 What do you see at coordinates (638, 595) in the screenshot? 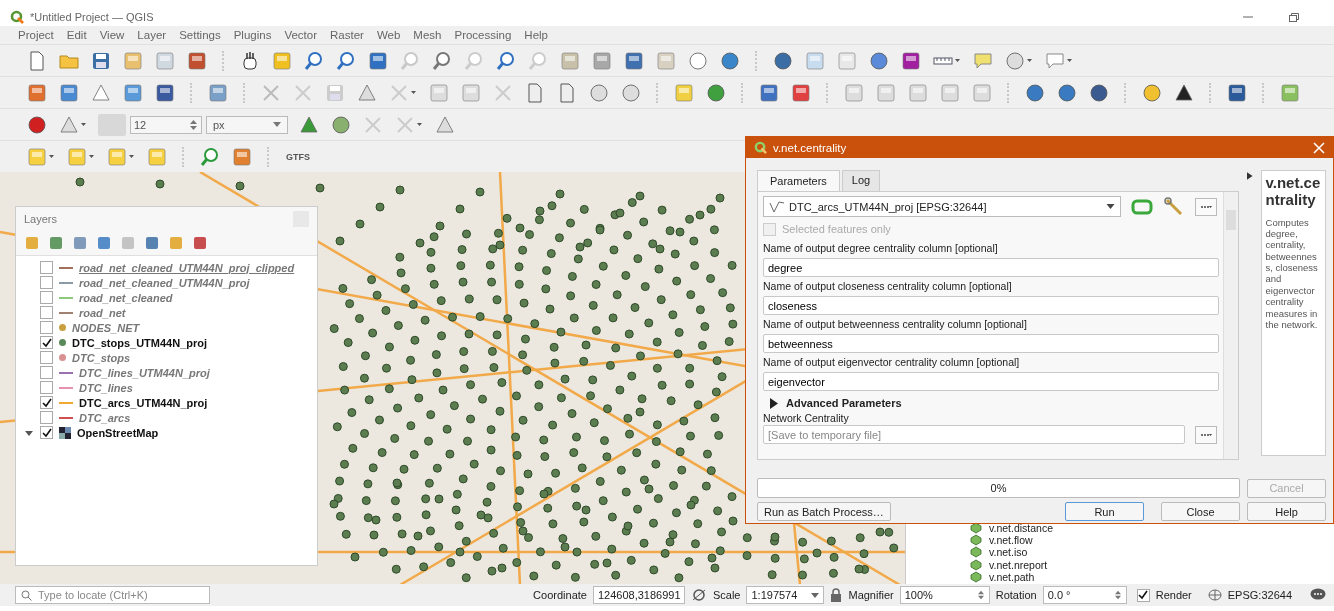
I see `coordinate-field: 124608,3186991` at bounding box center [638, 595].